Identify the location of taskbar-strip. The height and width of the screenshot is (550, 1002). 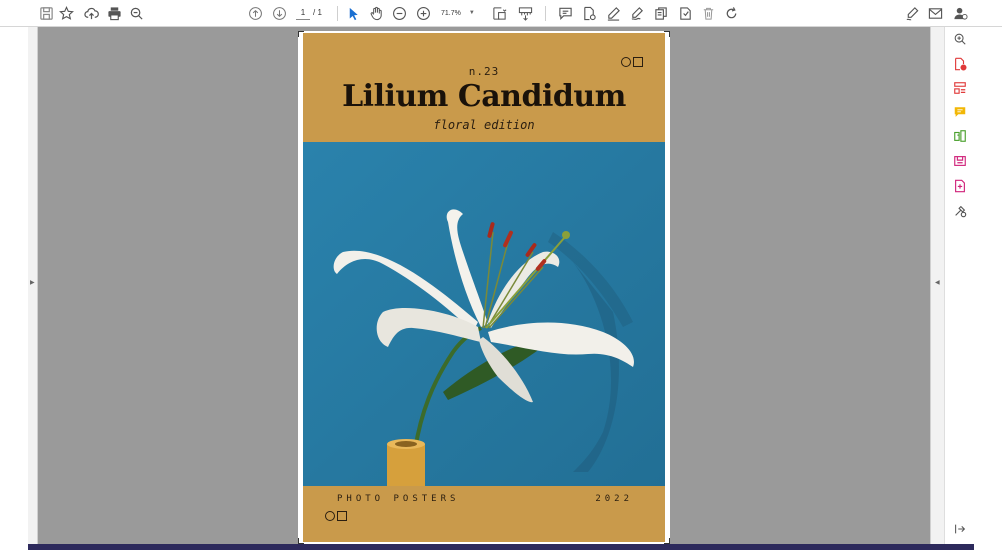
(501, 547).